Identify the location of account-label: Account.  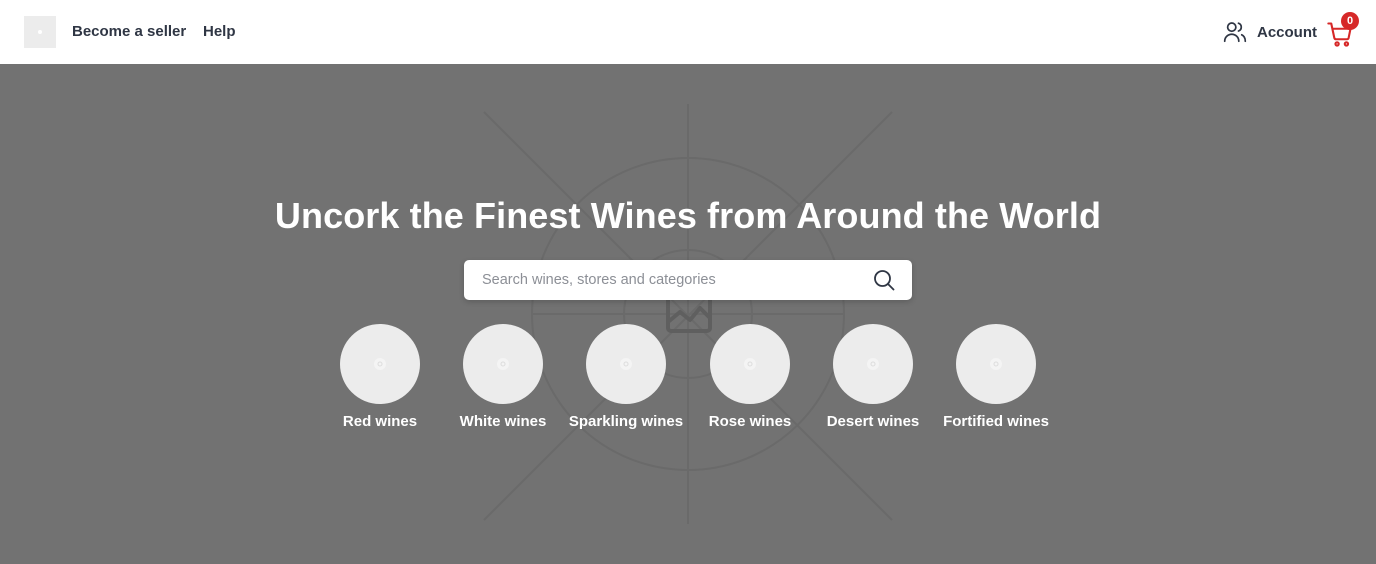
(1287, 32).